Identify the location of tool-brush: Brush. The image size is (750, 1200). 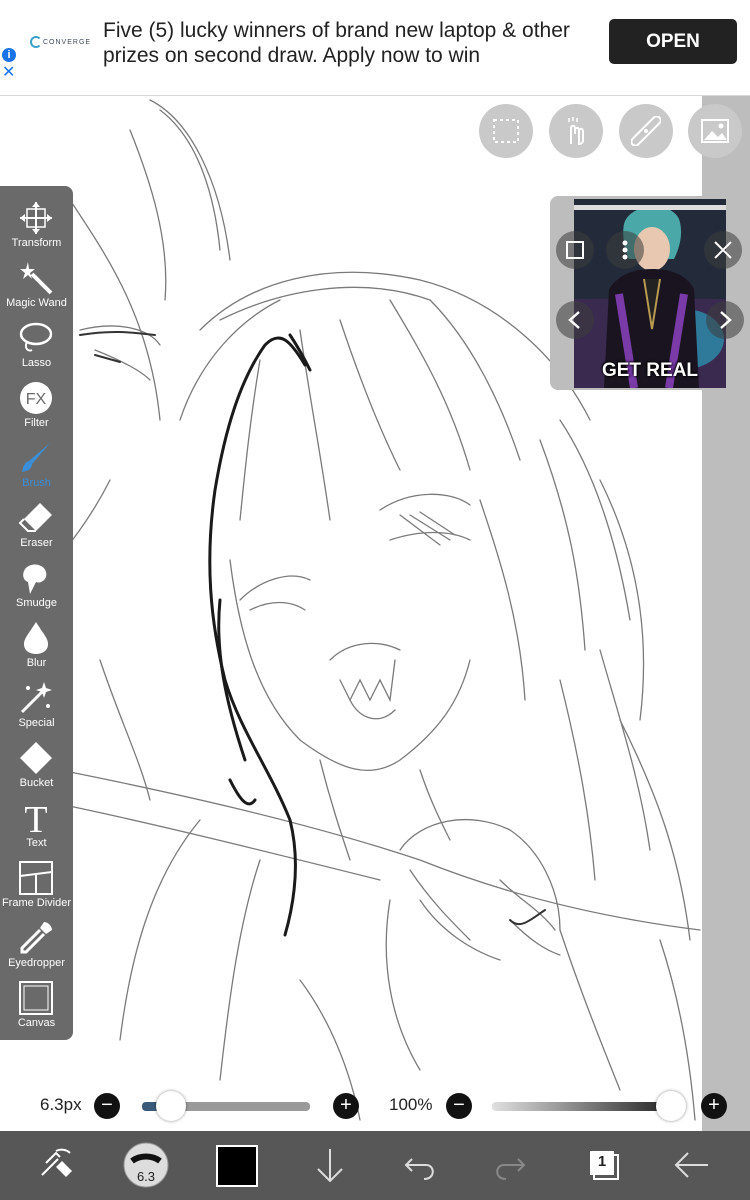
(36, 457).